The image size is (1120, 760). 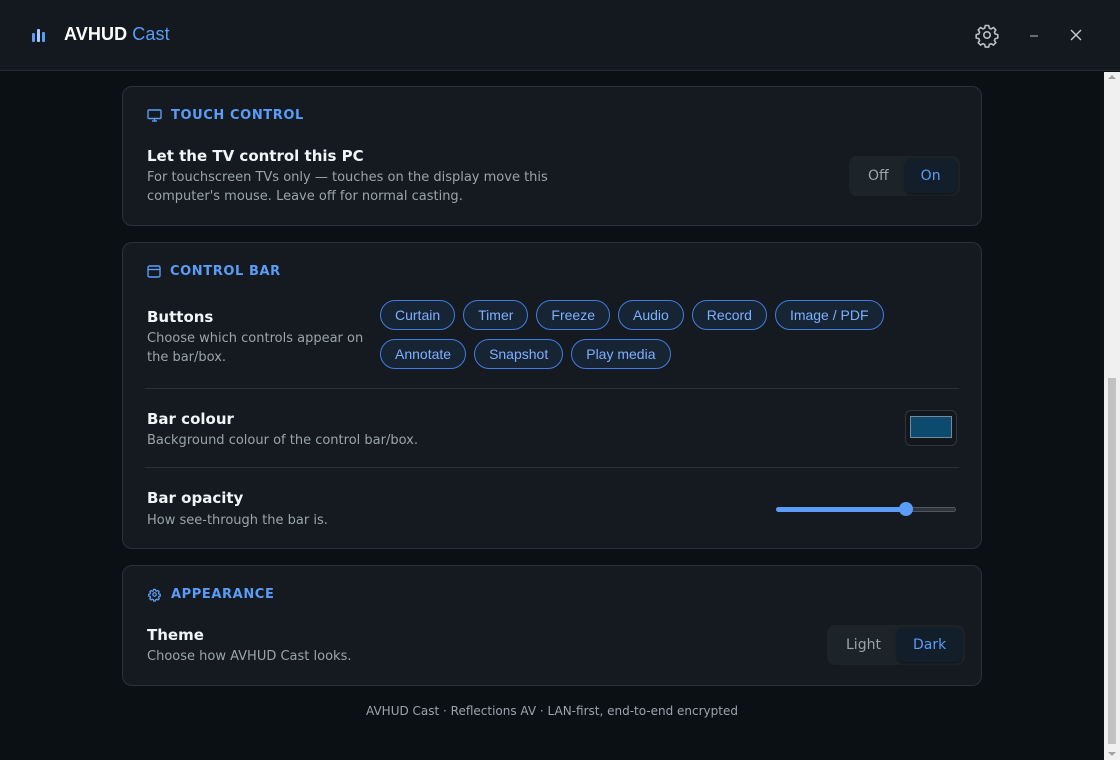 What do you see at coordinates (223, 594) in the screenshot?
I see `appearance-heading-label: APPEARANCE` at bounding box center [223, 594].